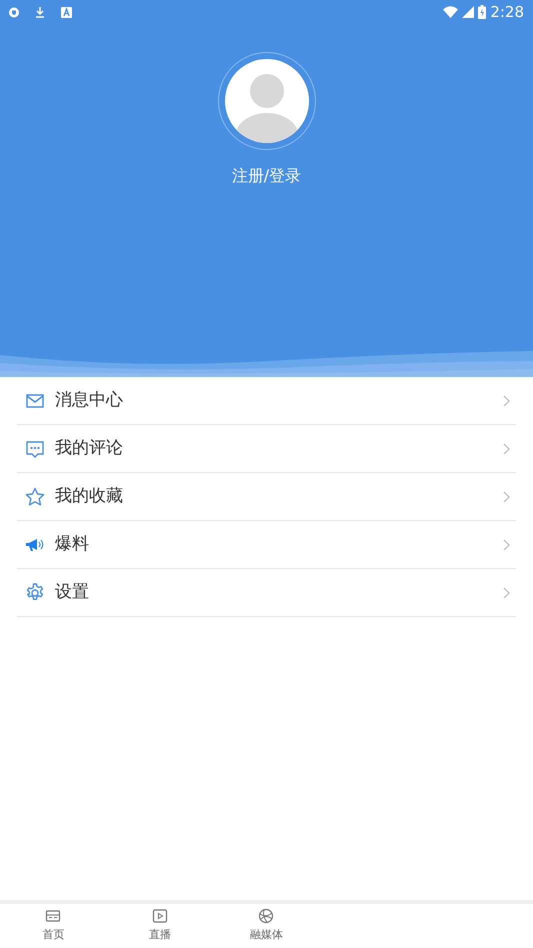 This screenshot has width=533, height=948. Describe the element at coordinates (160, 926) in the screenshot. I see `tab: 直播` at that location.